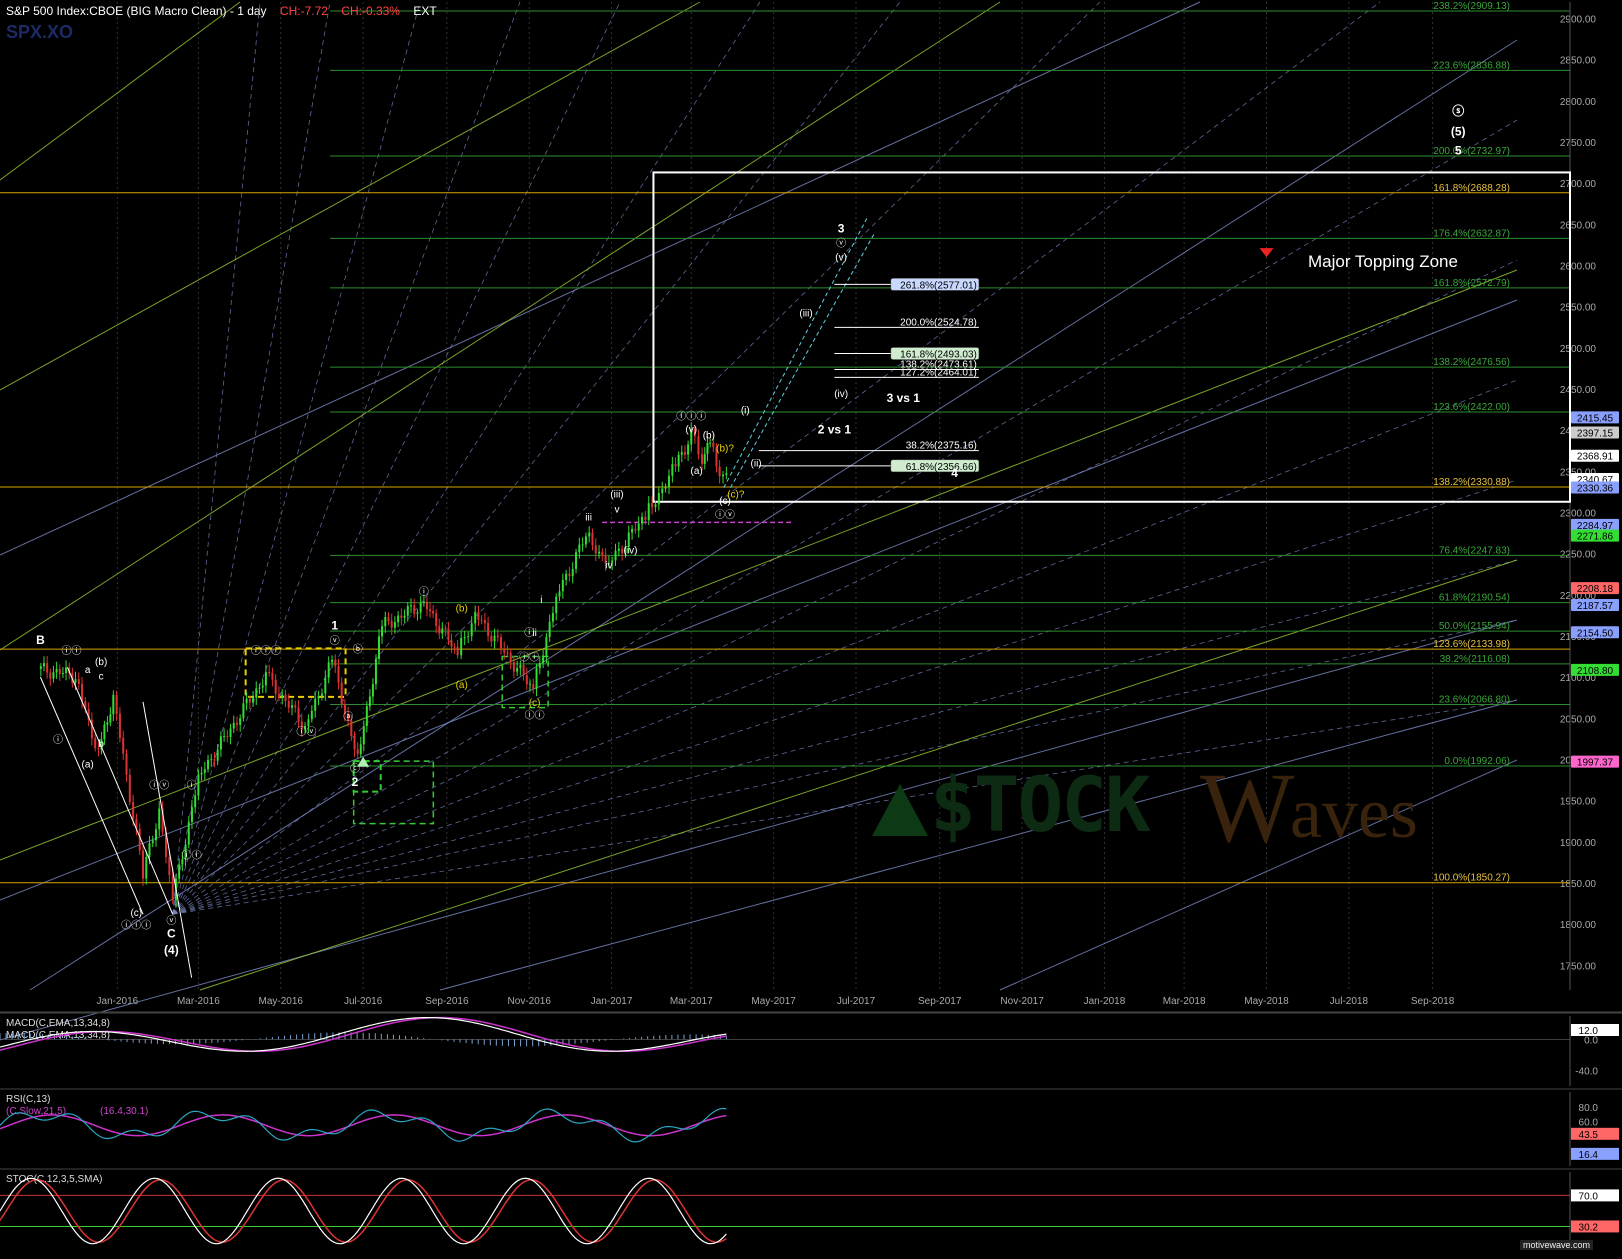  I want to click on y-tick-label: 1950.00, so click(1578, 802).